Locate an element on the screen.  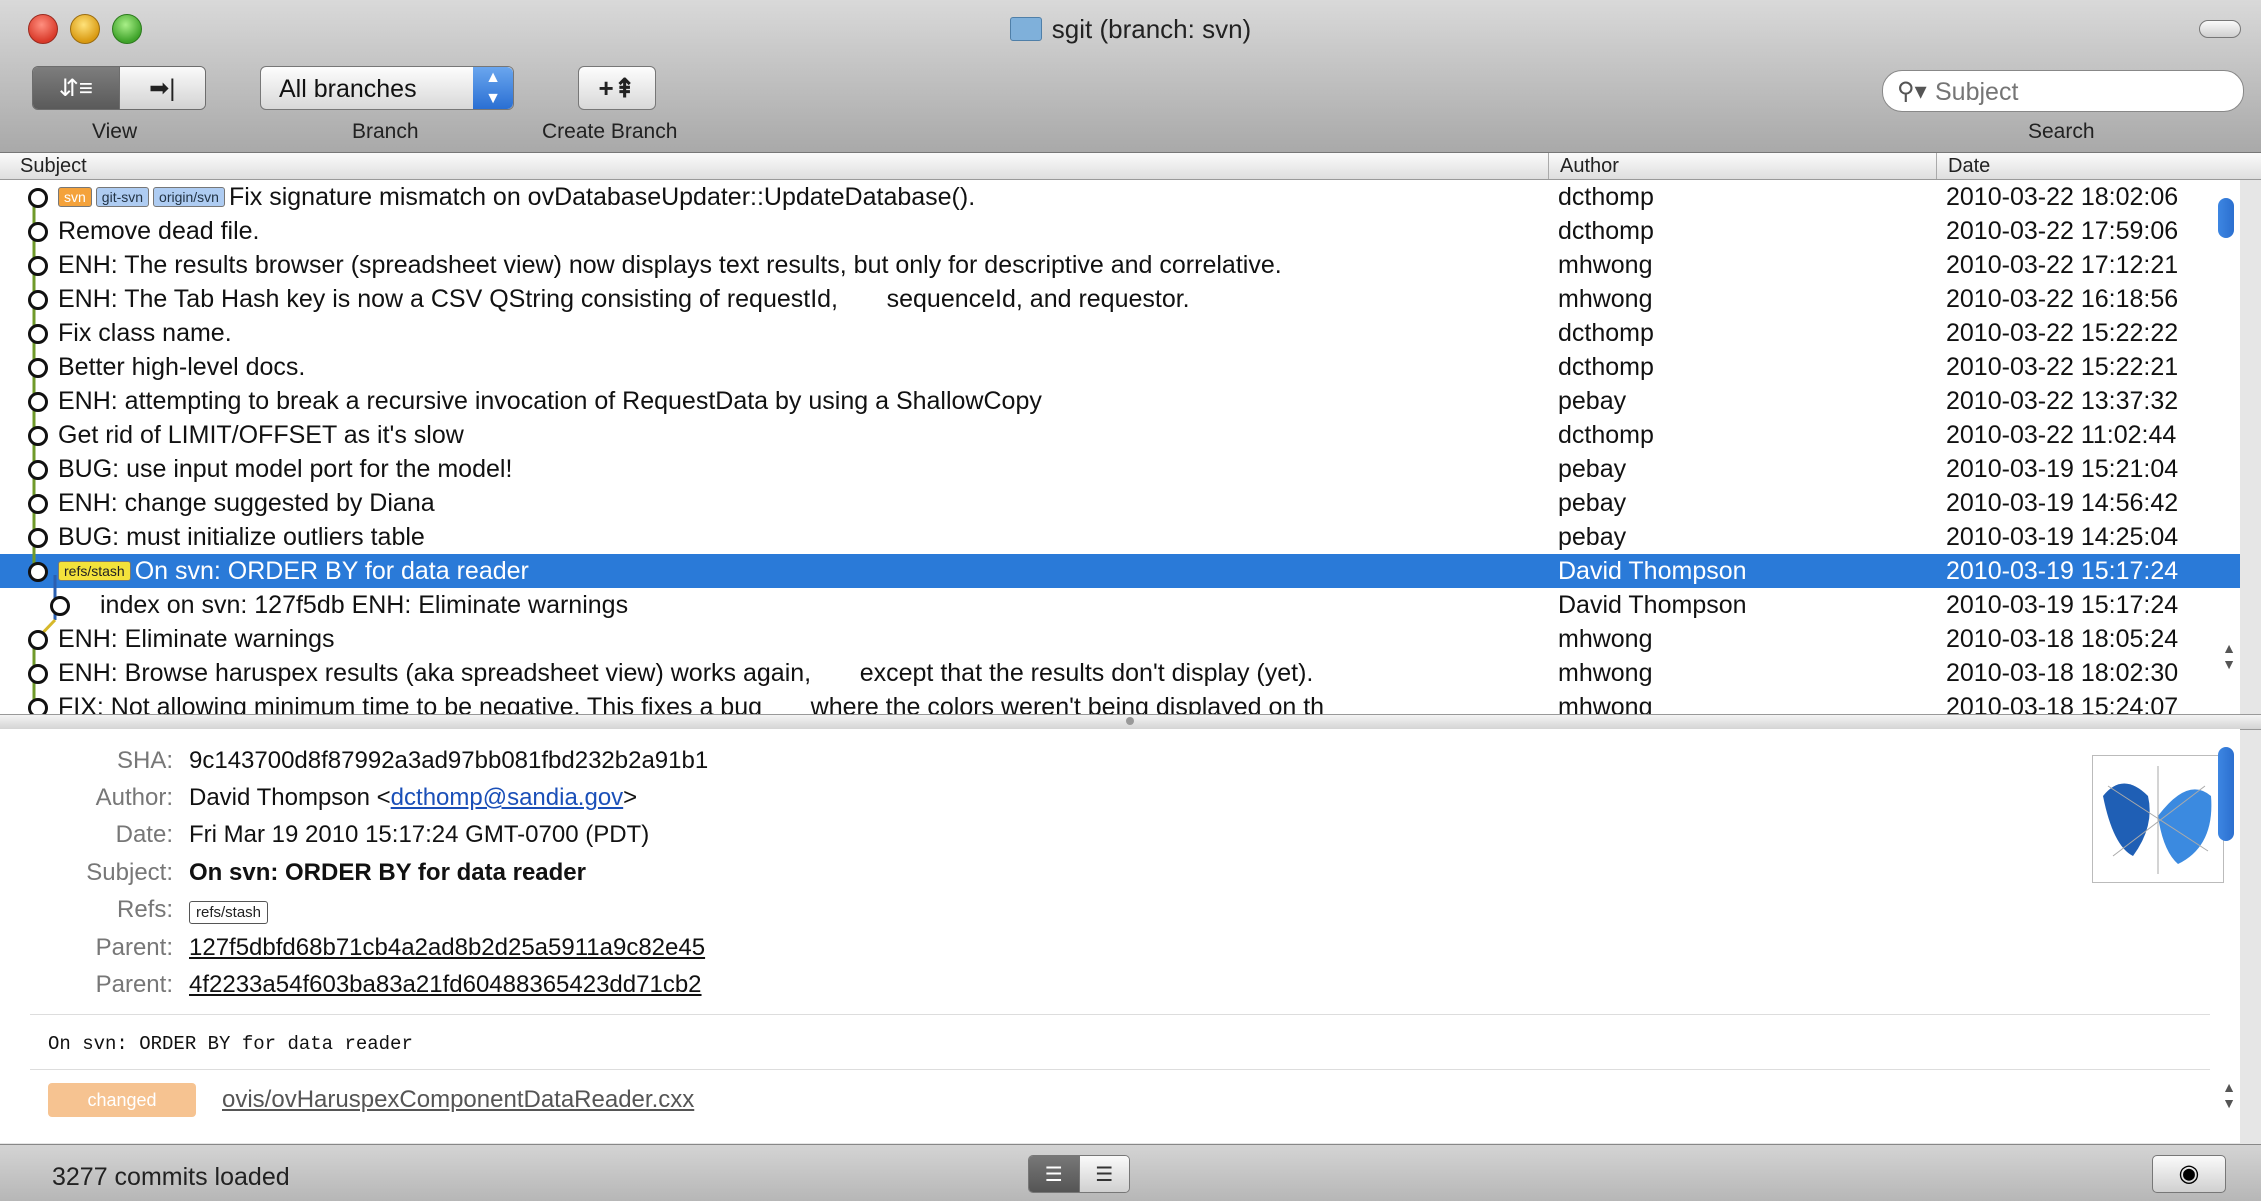
commit-author: dcthomp is located at coordinates (1606, 333).